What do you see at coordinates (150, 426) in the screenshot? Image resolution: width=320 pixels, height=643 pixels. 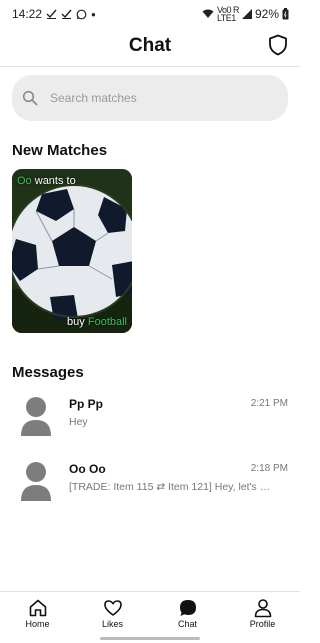 I see `message-row: Pp Pp 2:21 PM Hey` at bounding box center [150, 426].